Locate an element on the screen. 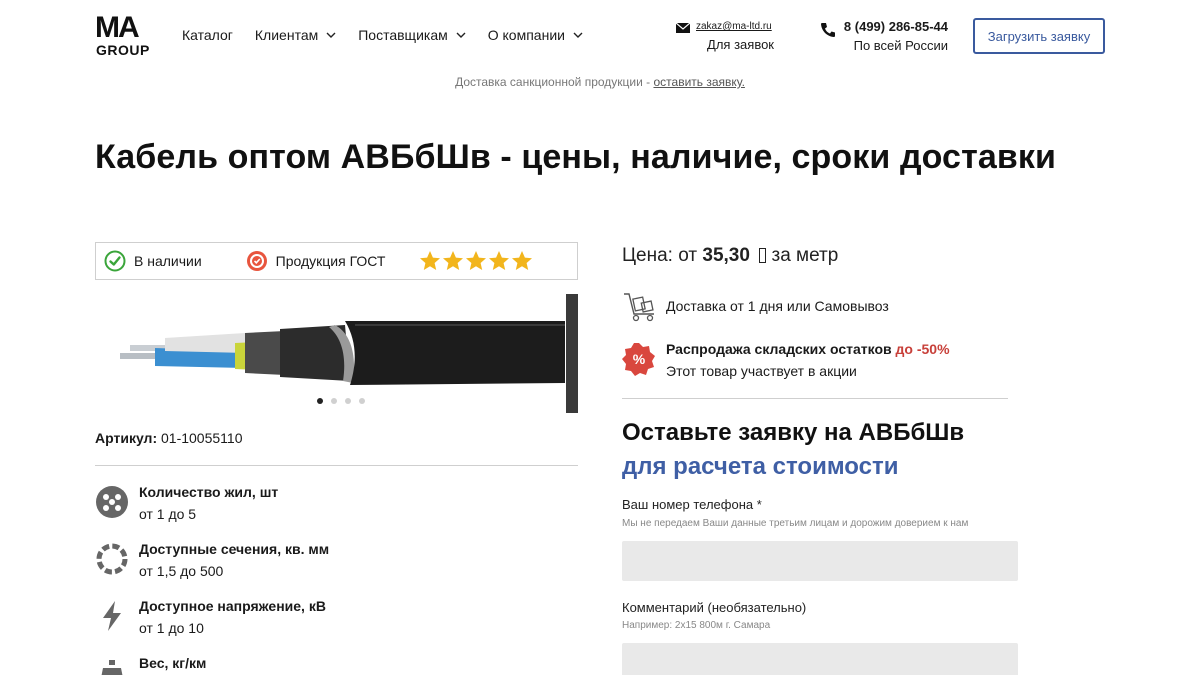  price: Цена: от 35,30 за метр is located at coordinates (730, 256).